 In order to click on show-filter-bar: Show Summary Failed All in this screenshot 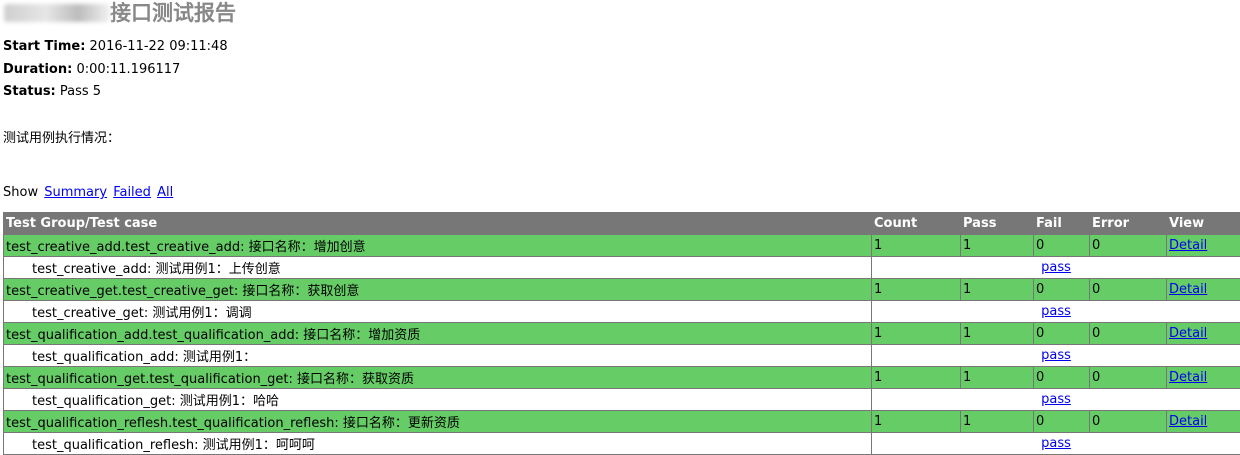, I will do `click(88, 192)`.